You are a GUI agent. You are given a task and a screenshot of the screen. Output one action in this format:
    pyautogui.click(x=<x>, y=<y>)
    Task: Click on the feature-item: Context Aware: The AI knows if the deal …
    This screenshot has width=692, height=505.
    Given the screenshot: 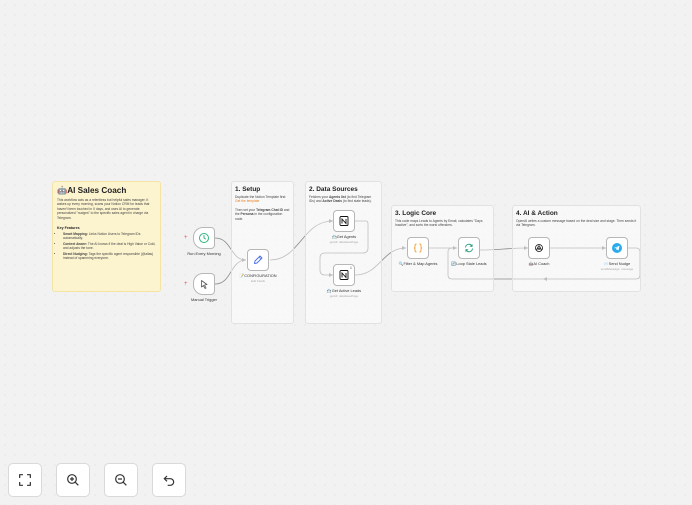 What is the action you would take?
    pyautogui.click(x=109, y=246)
    